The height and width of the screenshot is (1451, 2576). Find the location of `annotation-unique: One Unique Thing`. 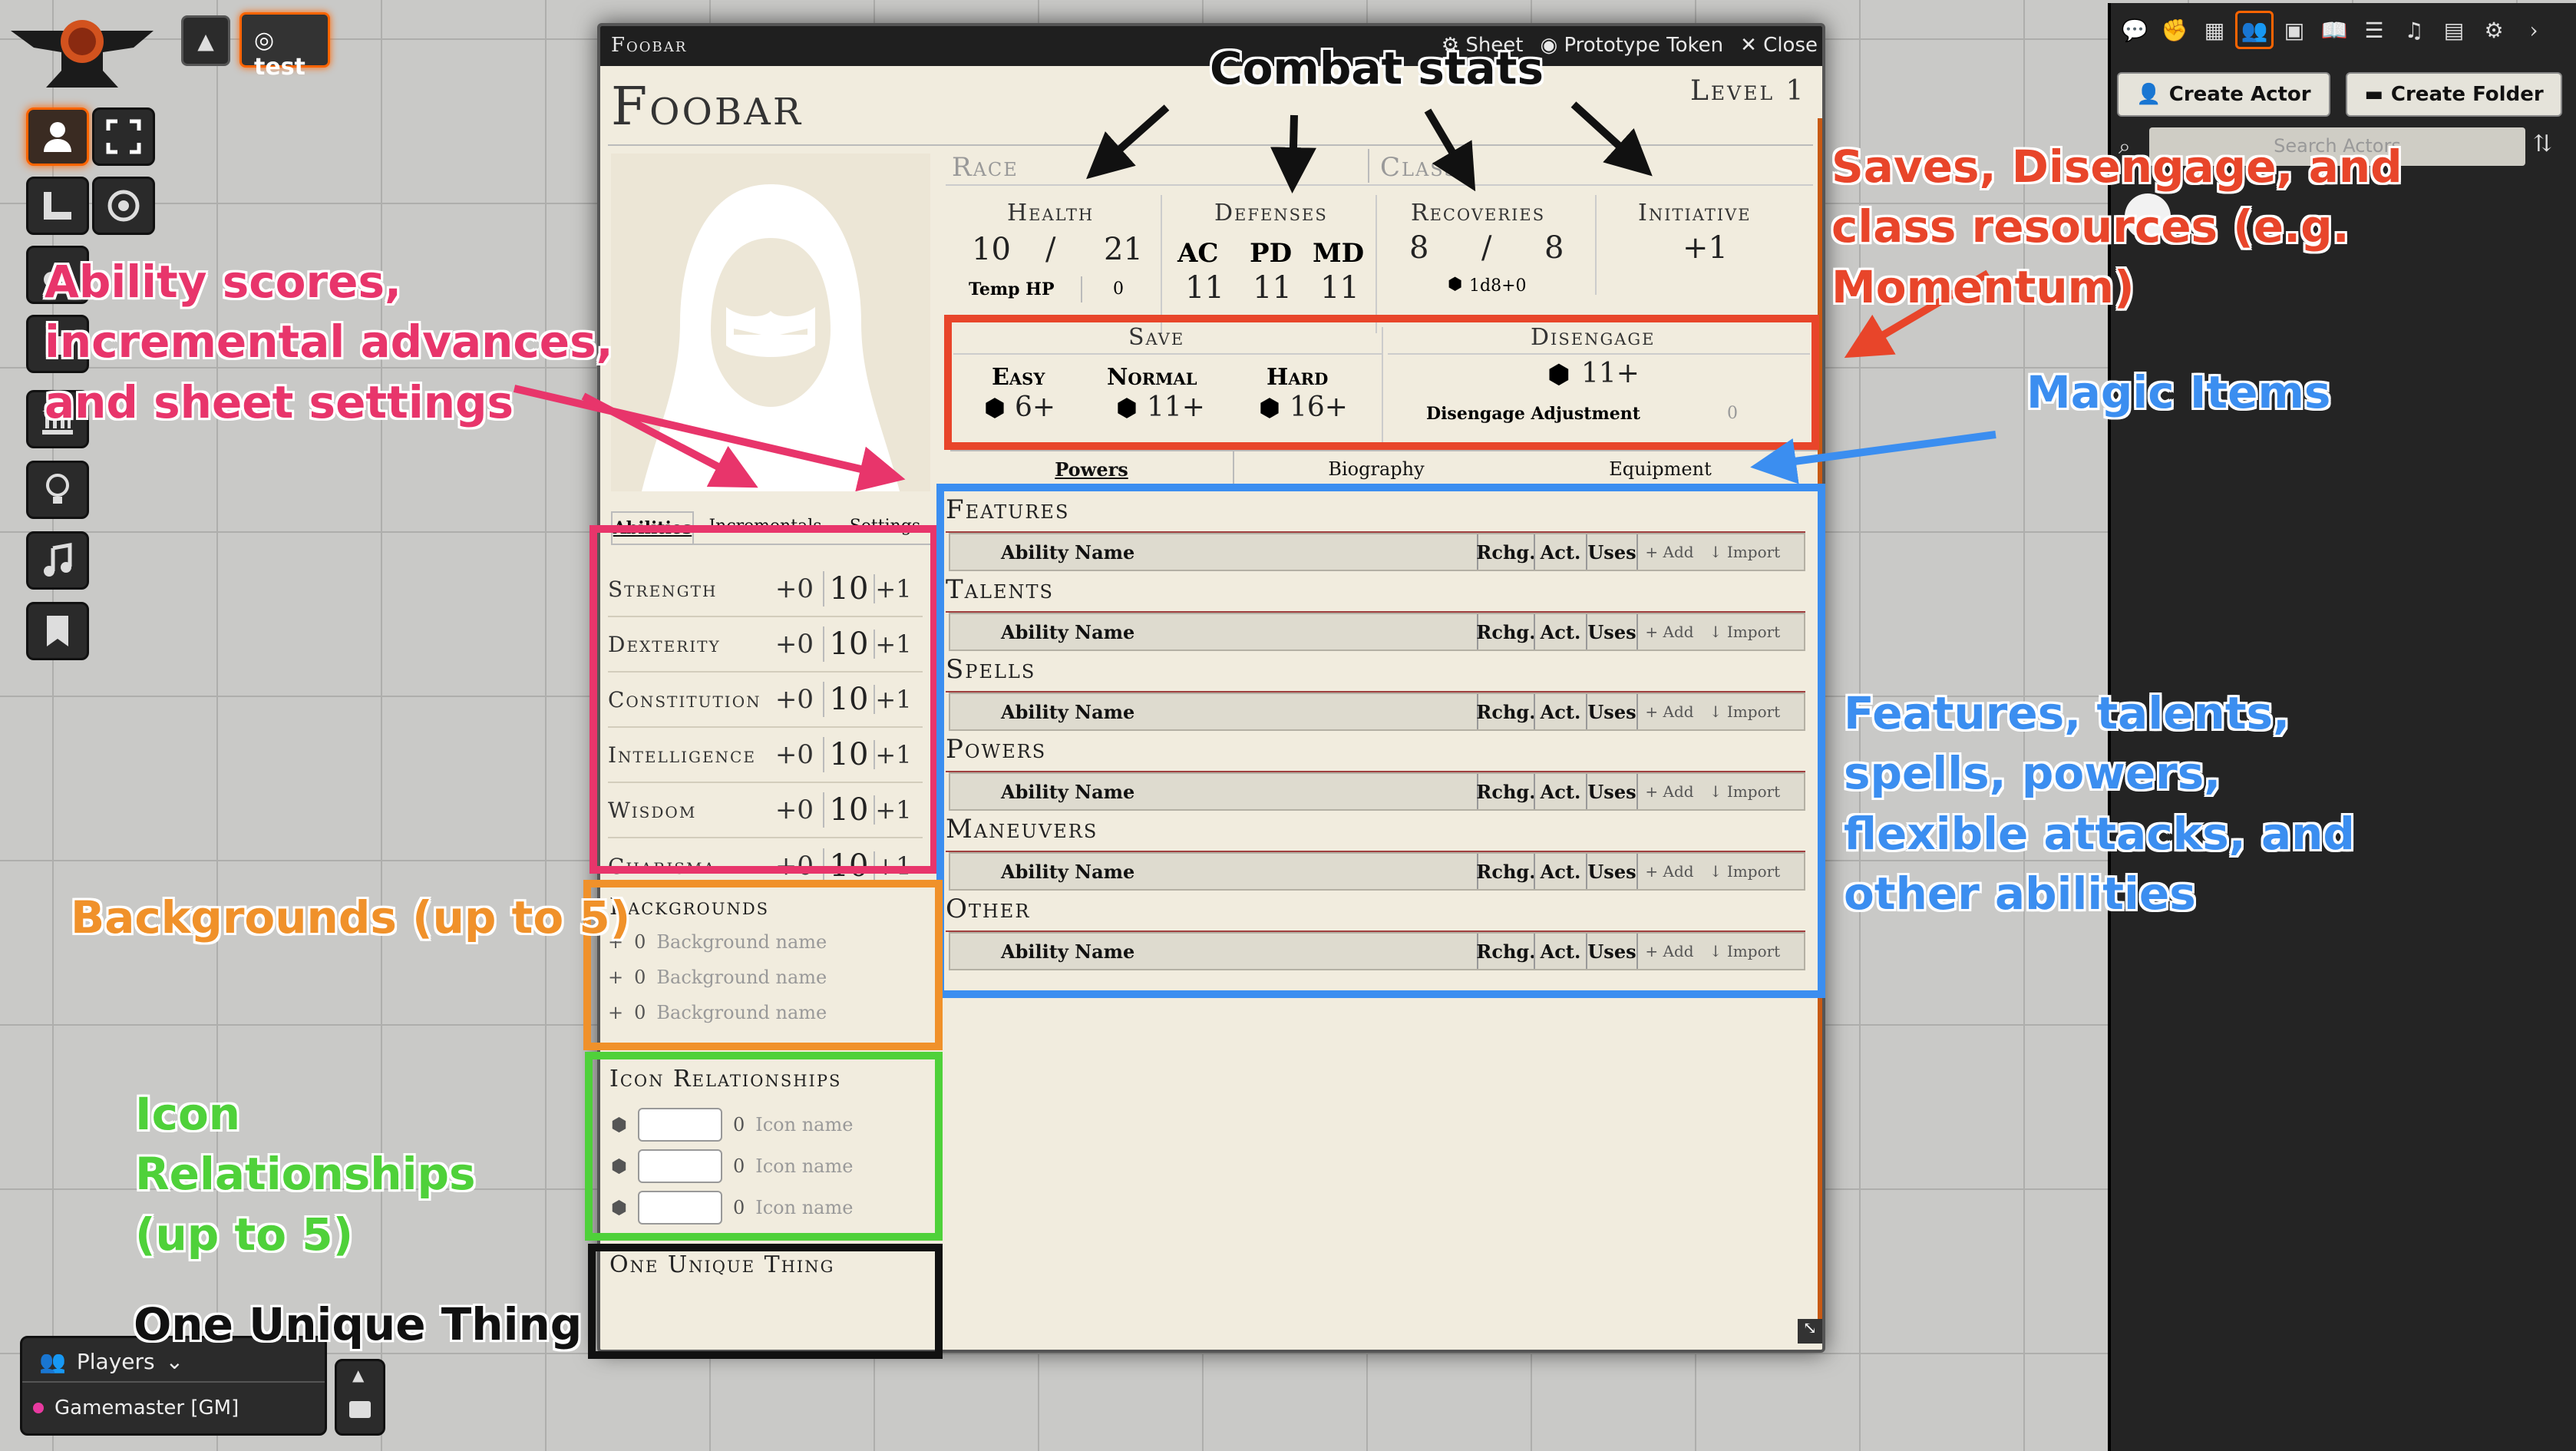

annotation-unique: One Unique Thing is located at coordinates (358, 1324).